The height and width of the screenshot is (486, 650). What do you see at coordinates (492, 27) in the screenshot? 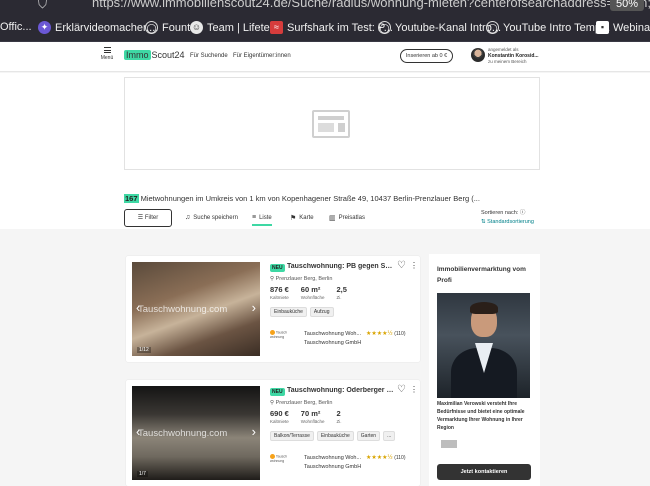
I see `globe-icon: ◯` at bounding box center [492, 27].